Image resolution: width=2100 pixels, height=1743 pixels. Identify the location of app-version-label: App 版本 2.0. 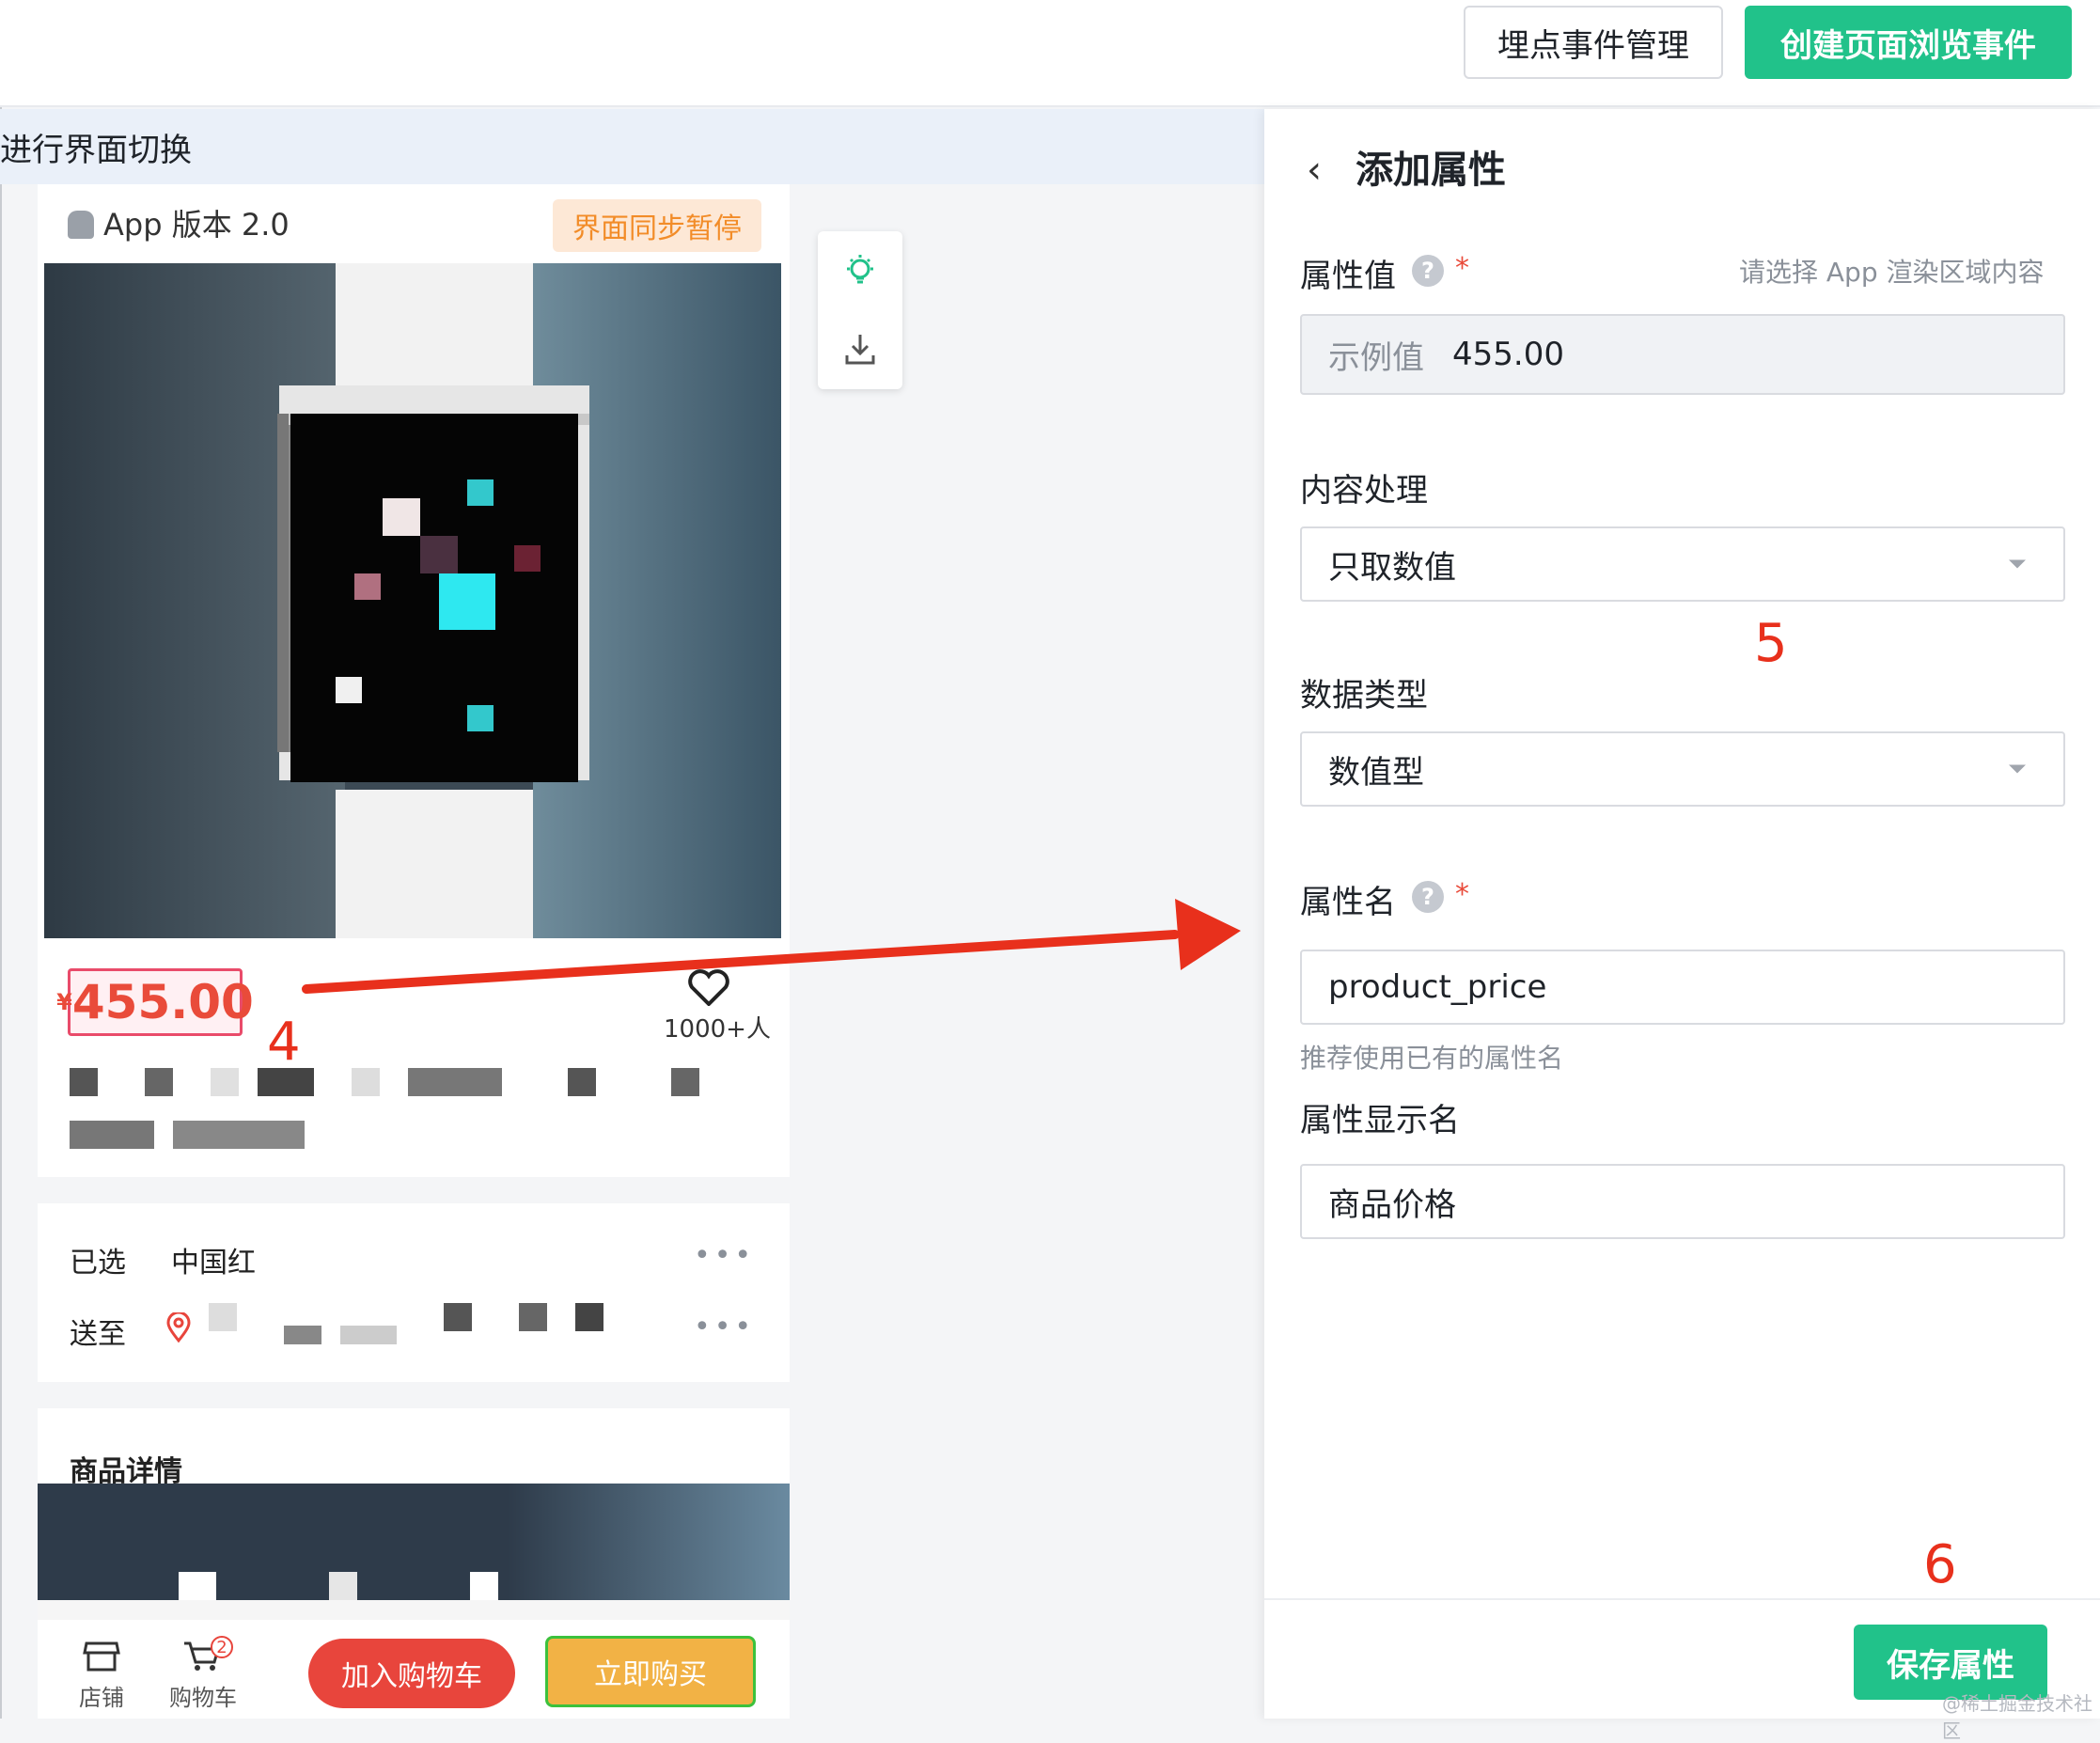
(196, 225).